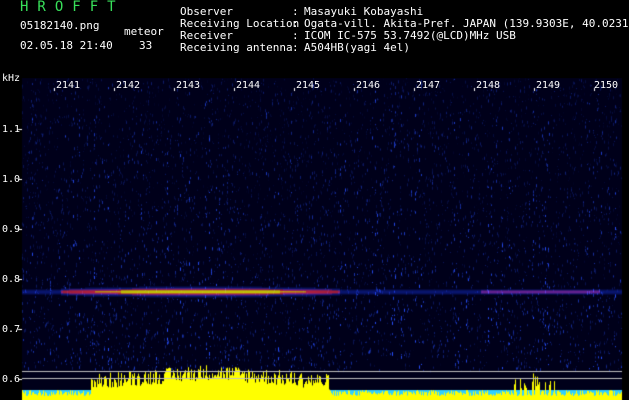 The height and width of the screenshot is (400, 629). What do you see at coordinates (188, 85) in the screenshot?
I see `x-tick-label: 2143` at bounding box center [188, 85].